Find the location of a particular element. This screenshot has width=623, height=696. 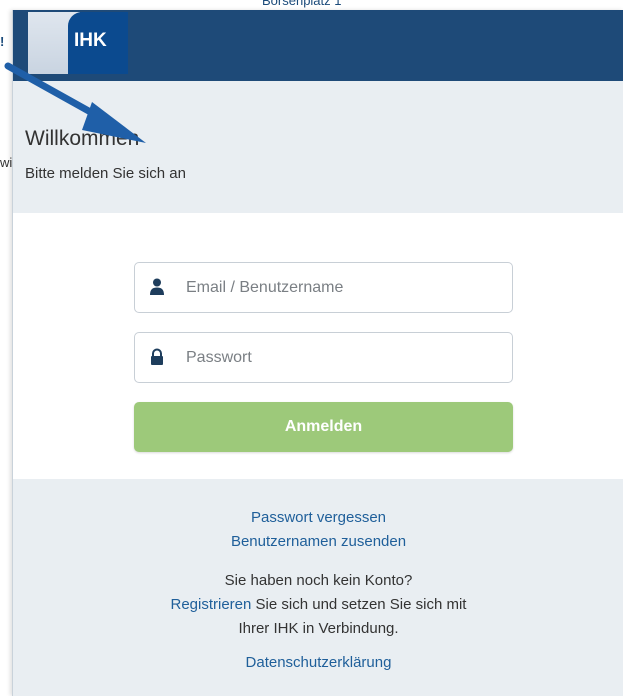

register-text: Sie sich und setzen Sie sich mit is located at coordinates (361, 604).